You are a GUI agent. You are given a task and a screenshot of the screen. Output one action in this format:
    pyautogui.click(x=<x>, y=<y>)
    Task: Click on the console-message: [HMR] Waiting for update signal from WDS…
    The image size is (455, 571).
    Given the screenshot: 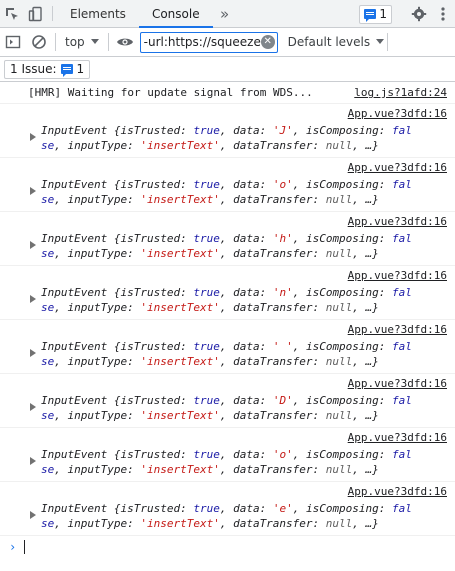 What is the action you would take?
    pyautogui.click(x=227, y=93)
    